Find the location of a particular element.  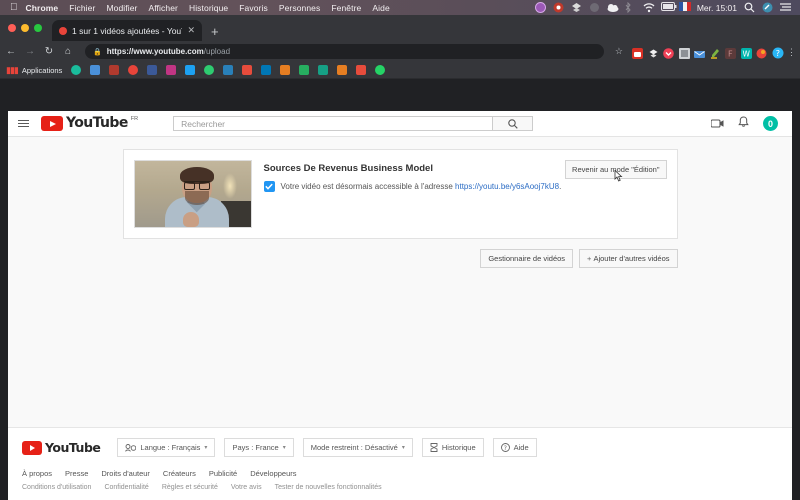

menu-item-fenetre: Fenêtre is located at coordinates (346, 8).